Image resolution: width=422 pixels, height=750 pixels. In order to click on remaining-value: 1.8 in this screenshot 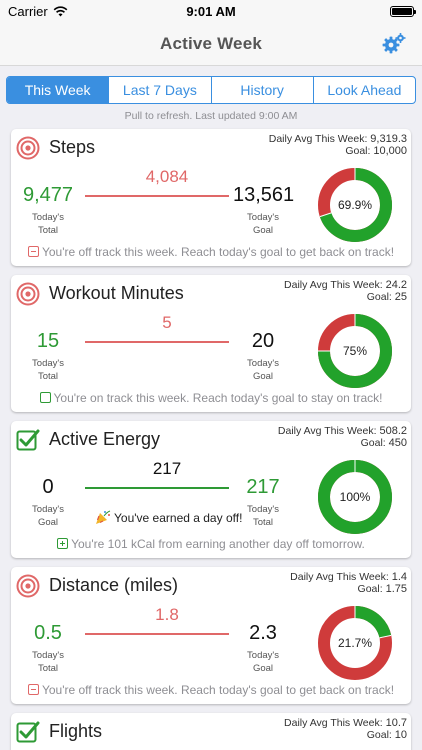, I will do `click(167, 614)`.